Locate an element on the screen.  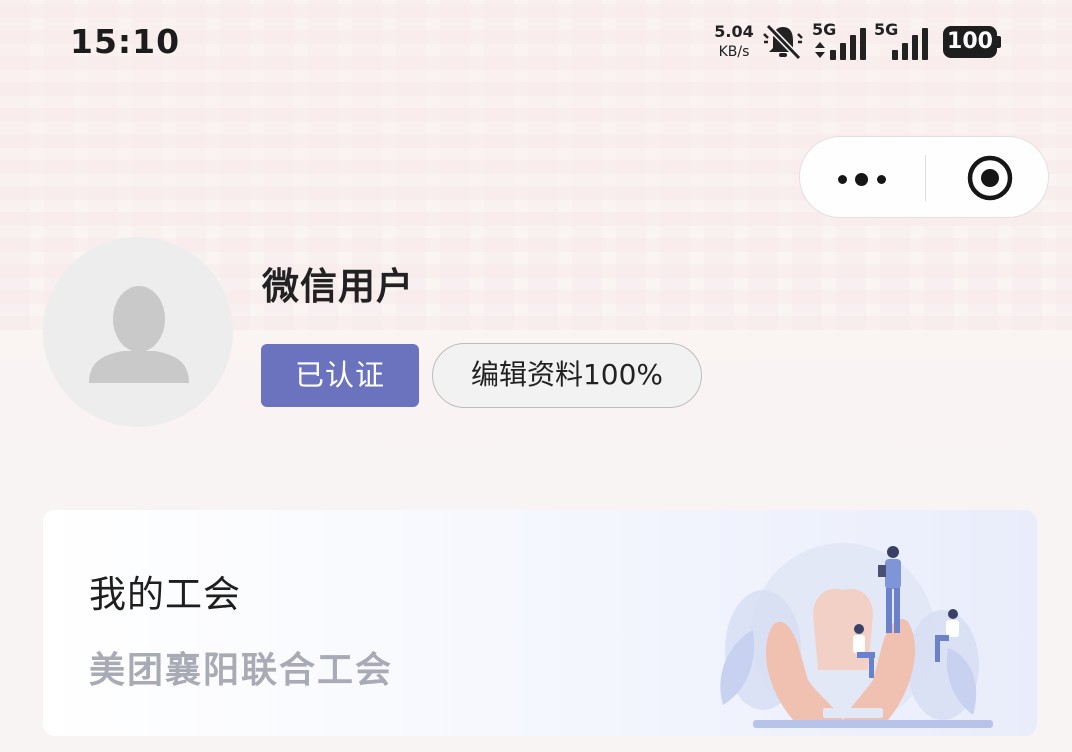
capsule-divider is located at coordinates (925, 178).